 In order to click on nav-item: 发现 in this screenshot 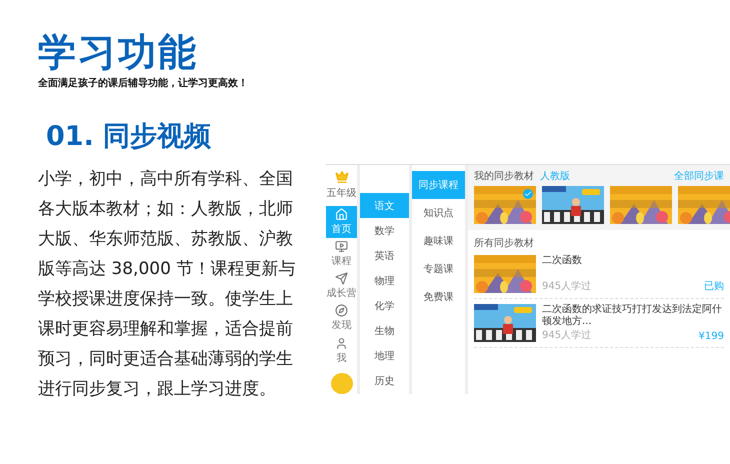, I will do `click(341, 318)`.